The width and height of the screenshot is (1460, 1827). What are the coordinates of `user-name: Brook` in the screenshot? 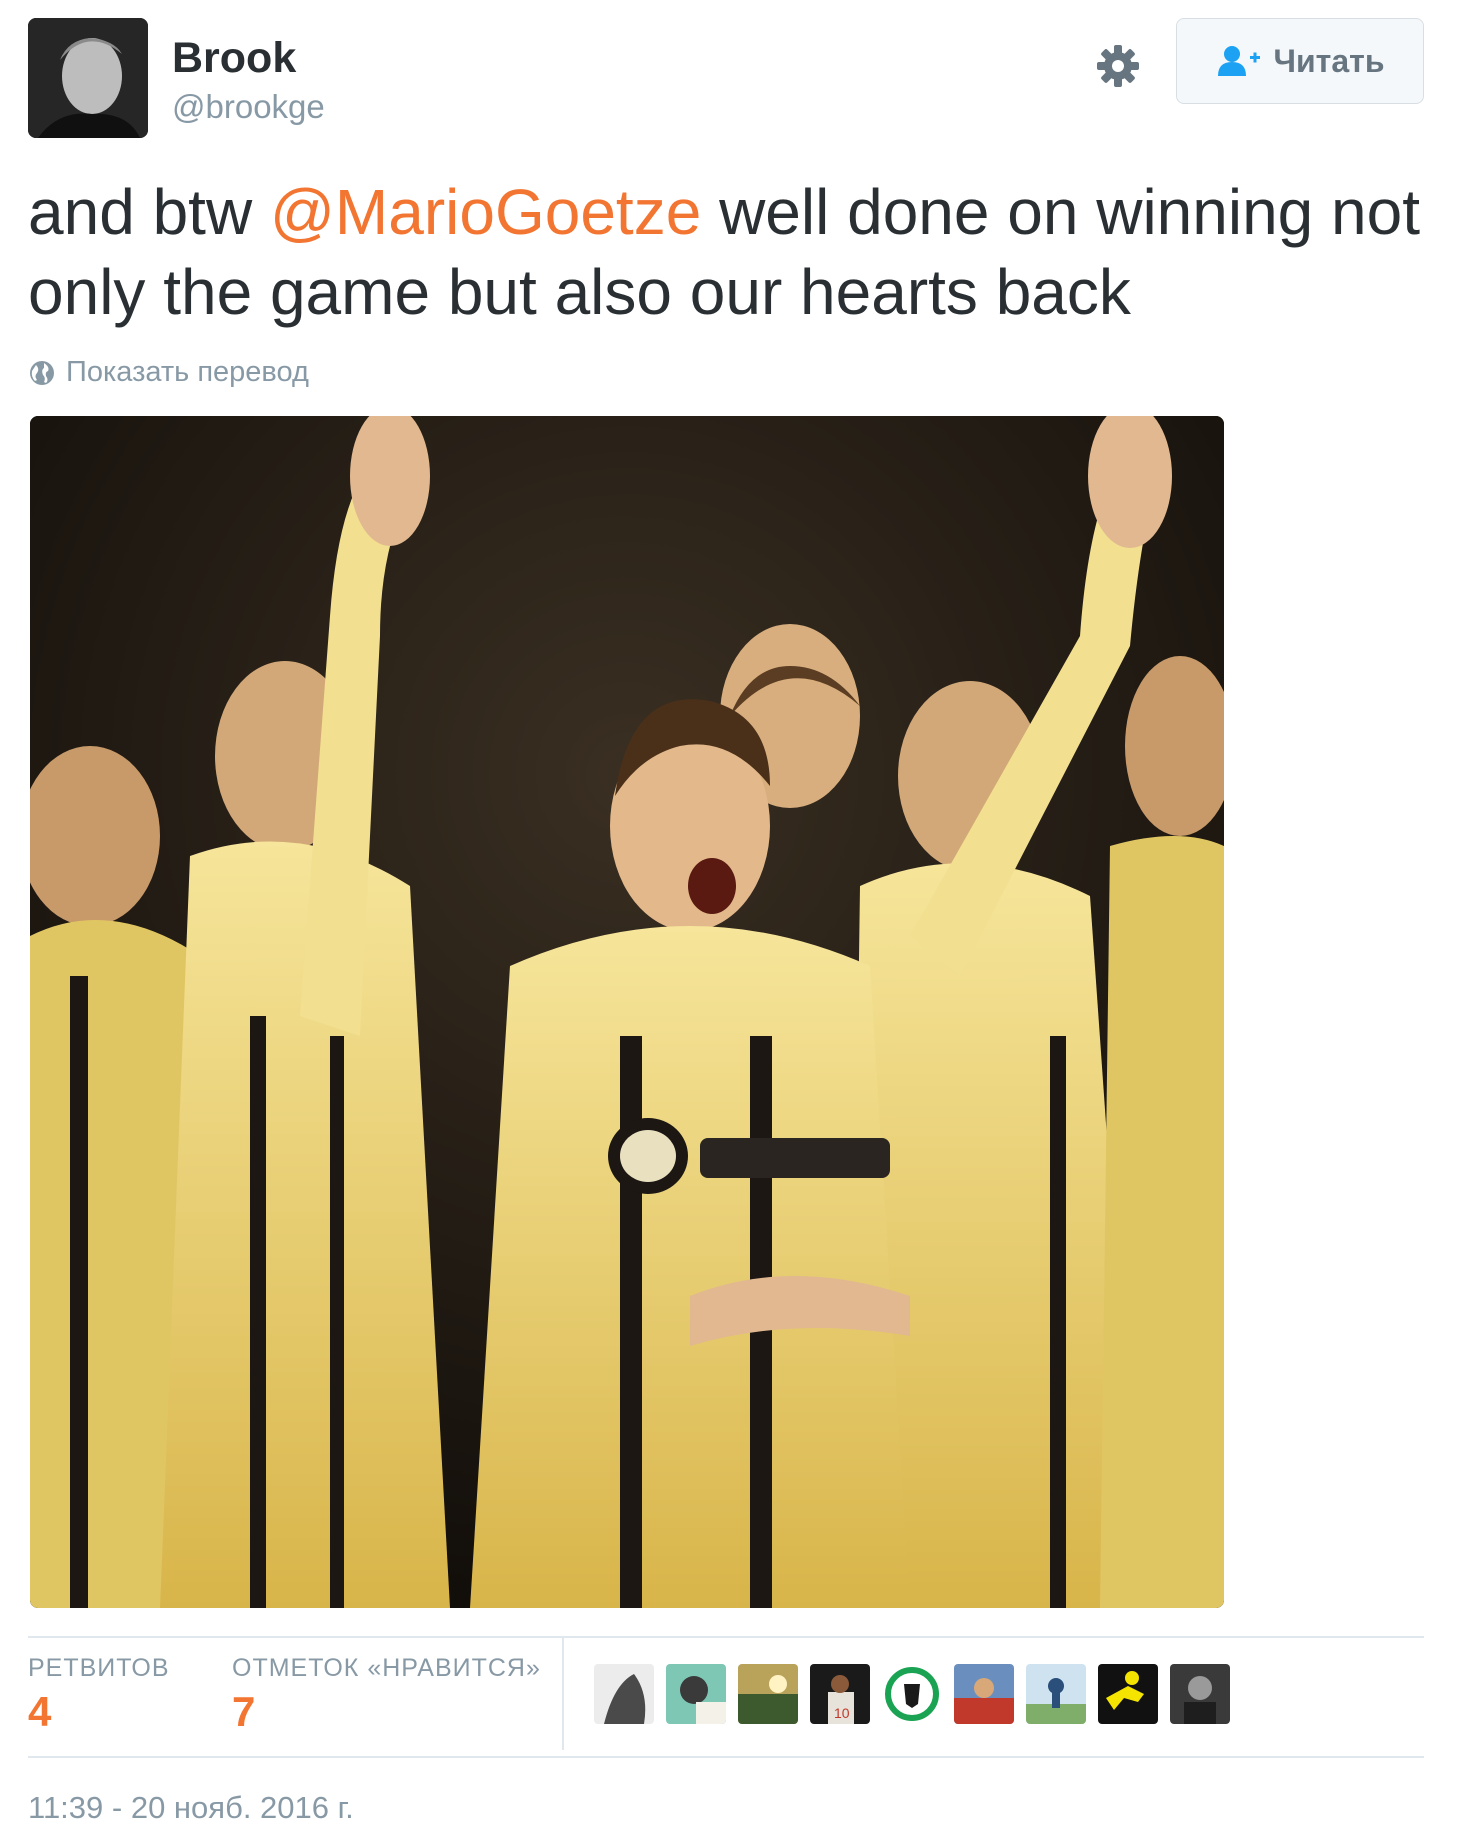 It's located at (234, 58).